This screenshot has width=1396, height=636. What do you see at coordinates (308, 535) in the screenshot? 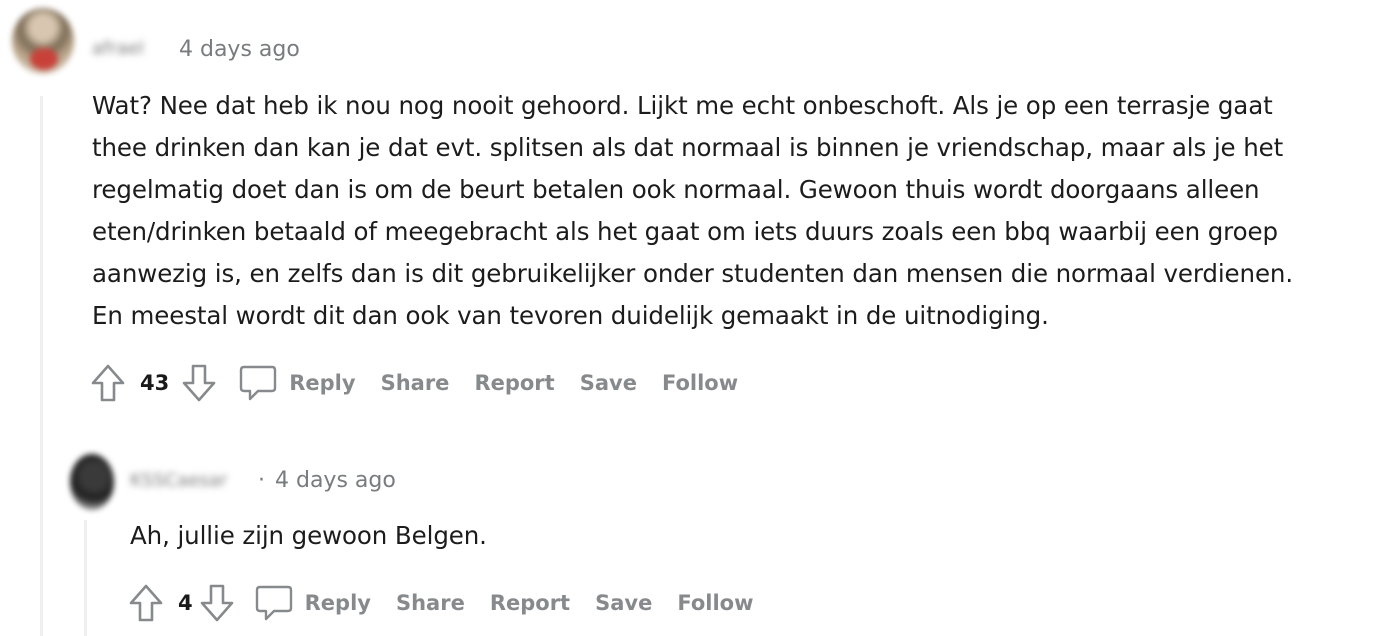
I see `comment-body: Ah, jullie zijn gewoon Belgen.` at bounding box center [308, 535].